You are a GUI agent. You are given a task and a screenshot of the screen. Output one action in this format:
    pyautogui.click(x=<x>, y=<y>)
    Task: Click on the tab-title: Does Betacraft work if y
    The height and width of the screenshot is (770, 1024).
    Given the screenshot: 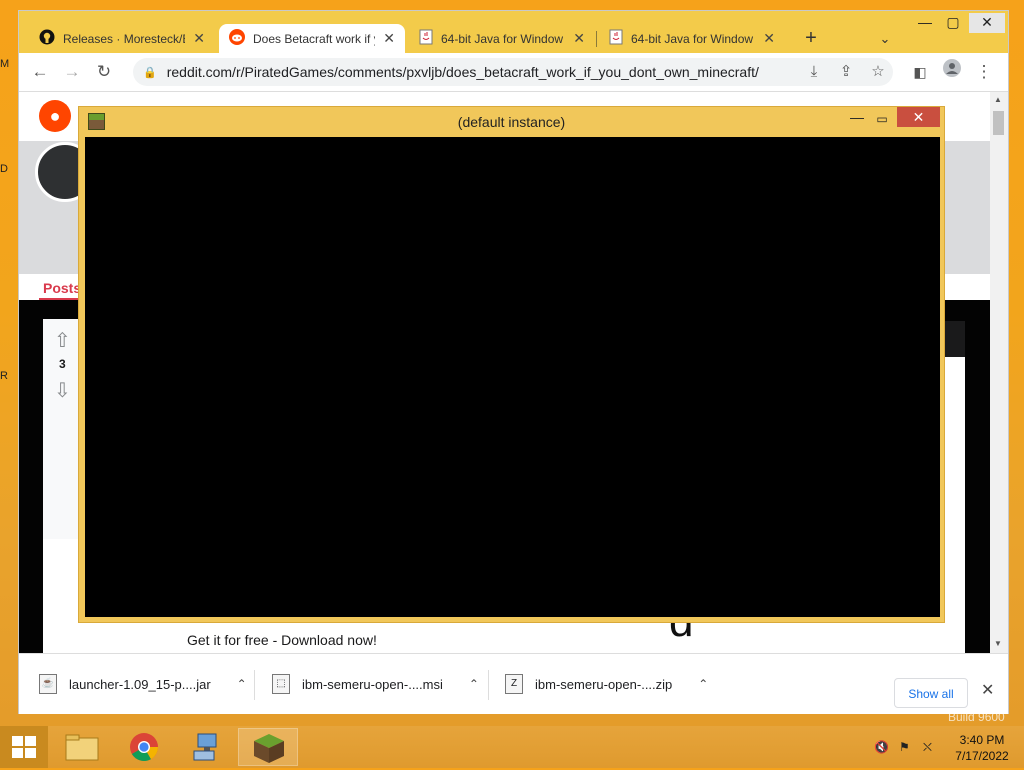 What is the action you would take?
    pyautogui.click(x=314, y=38)
    